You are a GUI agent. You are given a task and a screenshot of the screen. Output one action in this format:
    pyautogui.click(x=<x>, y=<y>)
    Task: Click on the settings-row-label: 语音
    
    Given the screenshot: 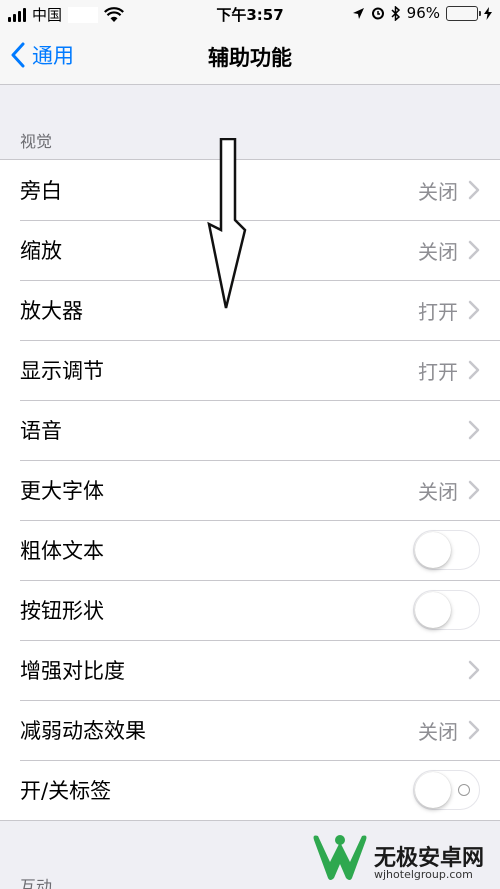 What is the action you would take?
    pyautogui.click(x=41, y=431)
    